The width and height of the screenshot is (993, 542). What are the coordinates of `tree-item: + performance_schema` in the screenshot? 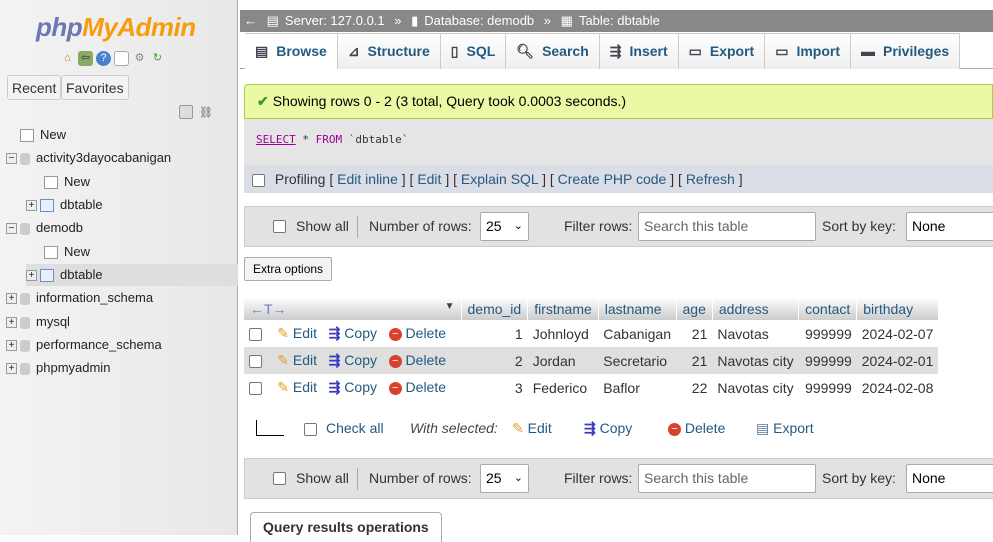 It's located at (84, 345).